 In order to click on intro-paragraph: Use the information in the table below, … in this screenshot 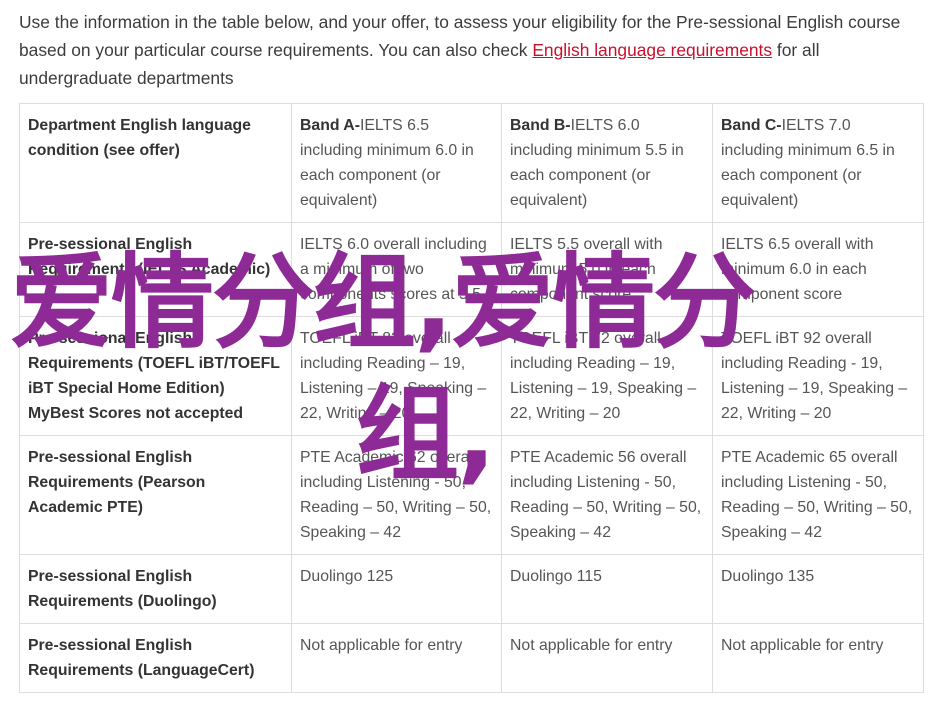, I will do `click(471, 50)`.